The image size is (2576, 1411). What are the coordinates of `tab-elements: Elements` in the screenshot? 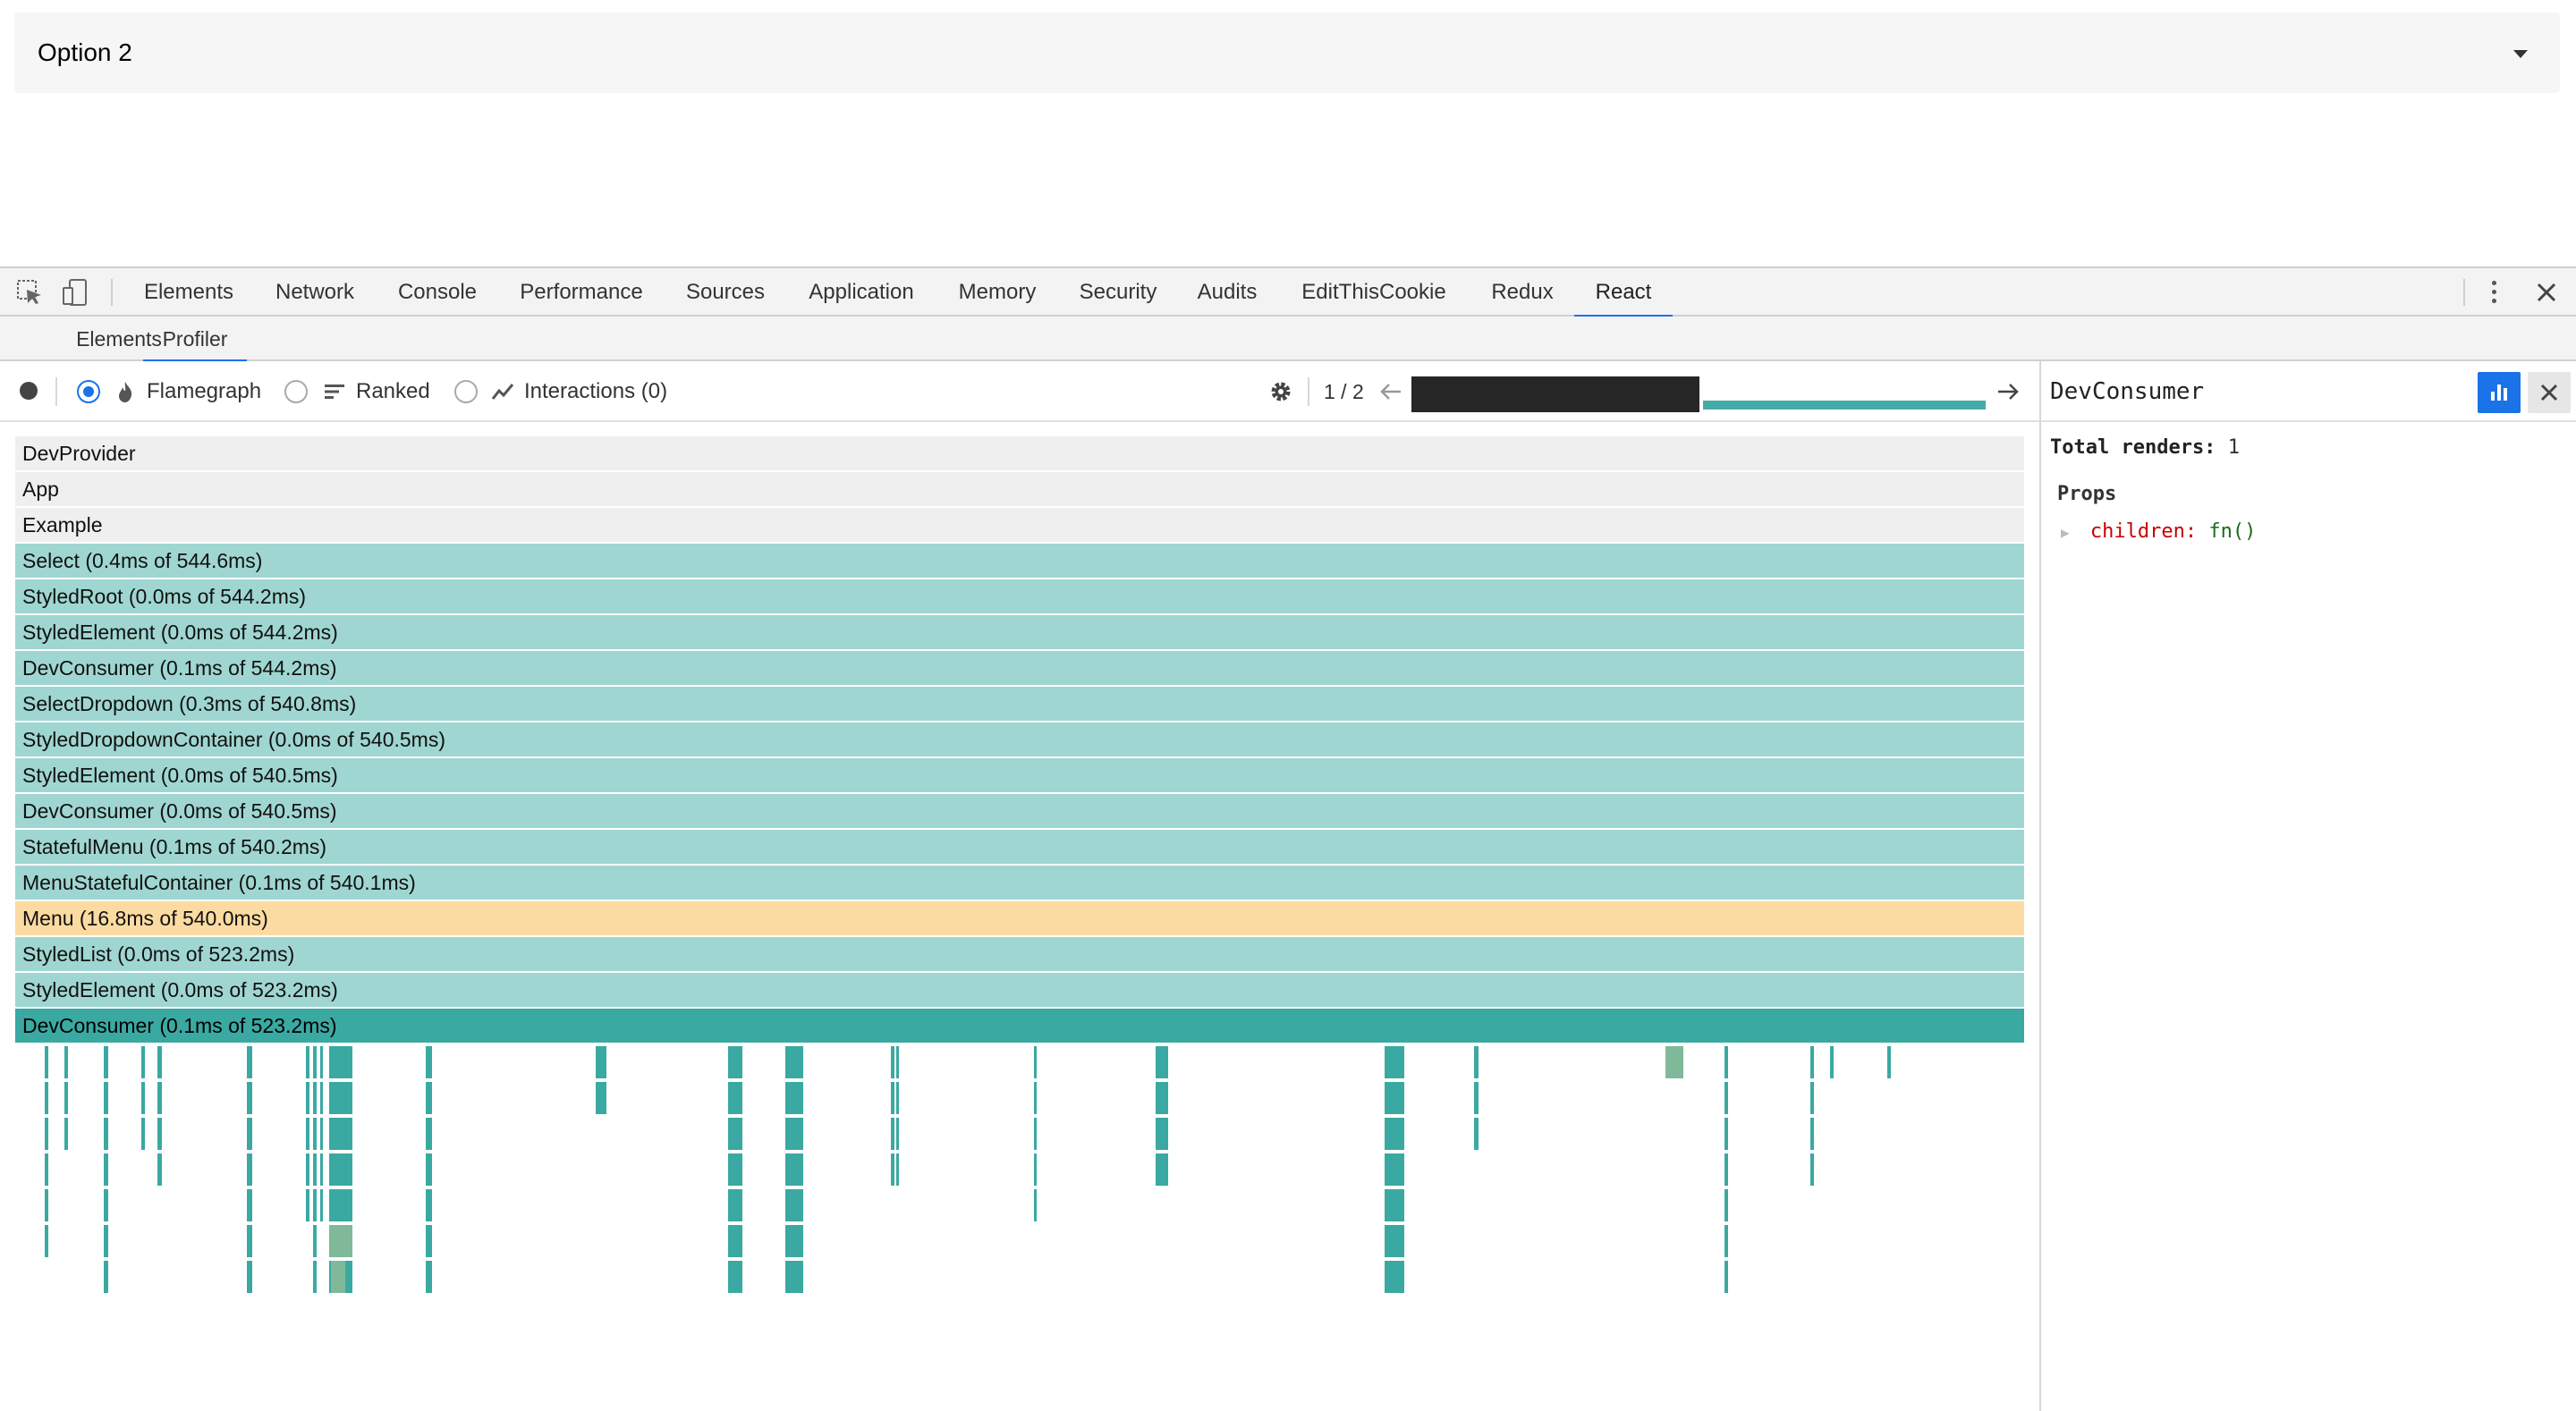 It's located at (188, 292).